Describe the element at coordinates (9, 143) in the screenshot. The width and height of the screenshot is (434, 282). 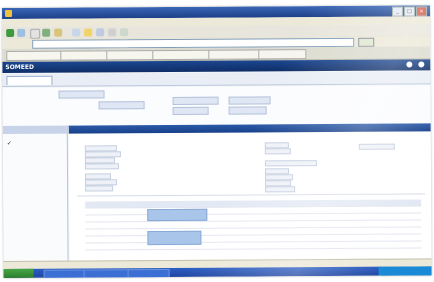
I see `check-icon: ✓` at that location.